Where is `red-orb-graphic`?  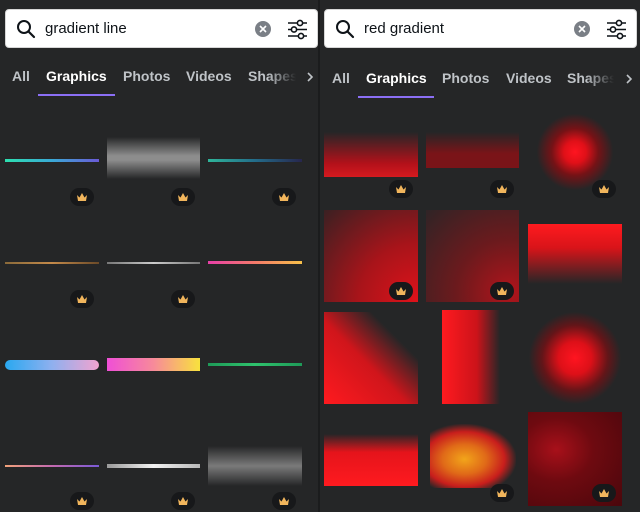
red-orb-graphic is located at coordinates (575, 358).